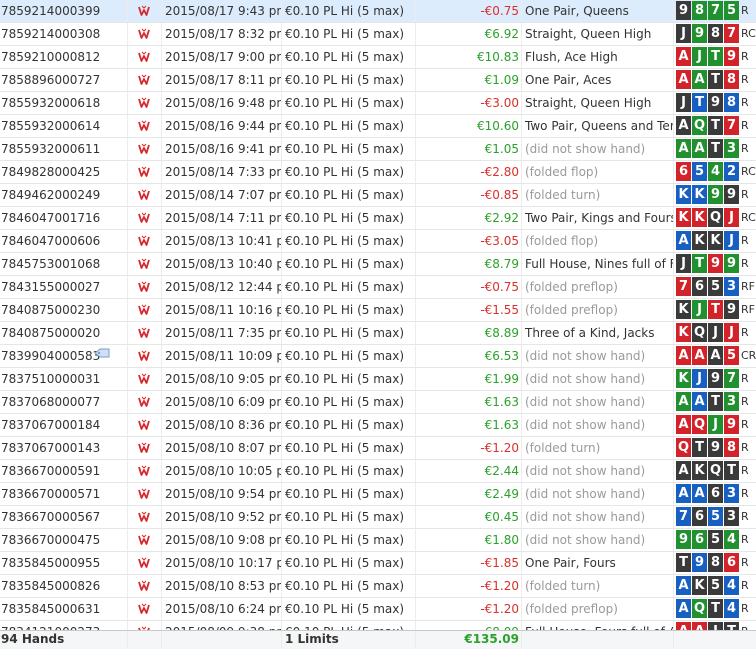  What do you see at coordinates (469, 356) in the screenshot?
I see `hand-amount: €6.53` at bounding box center [469, 356].